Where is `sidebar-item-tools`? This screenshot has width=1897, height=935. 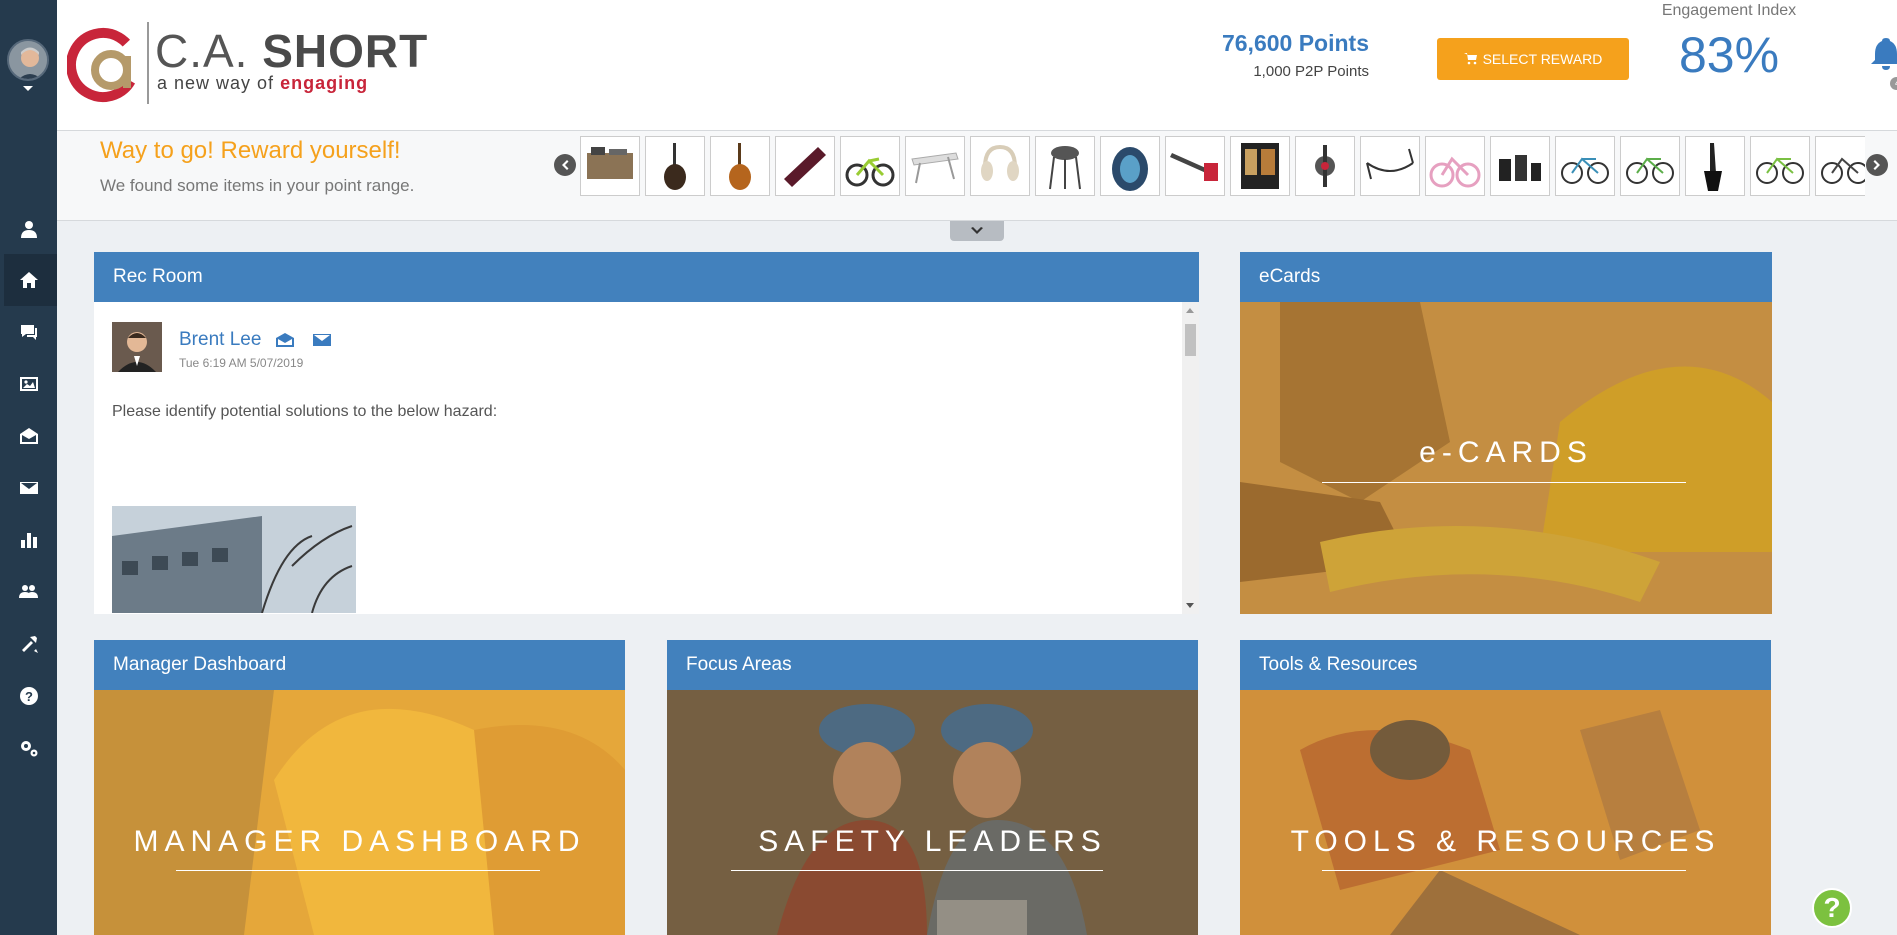 sidebar-item-tools is located at coordinates (28, 644).